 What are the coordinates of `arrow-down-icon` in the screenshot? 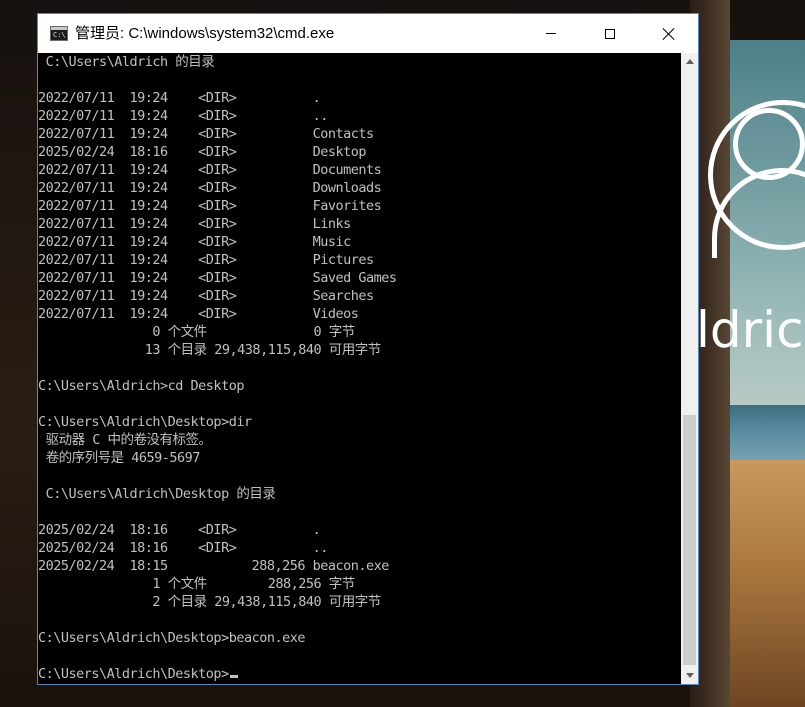 It's located at (689, 675).